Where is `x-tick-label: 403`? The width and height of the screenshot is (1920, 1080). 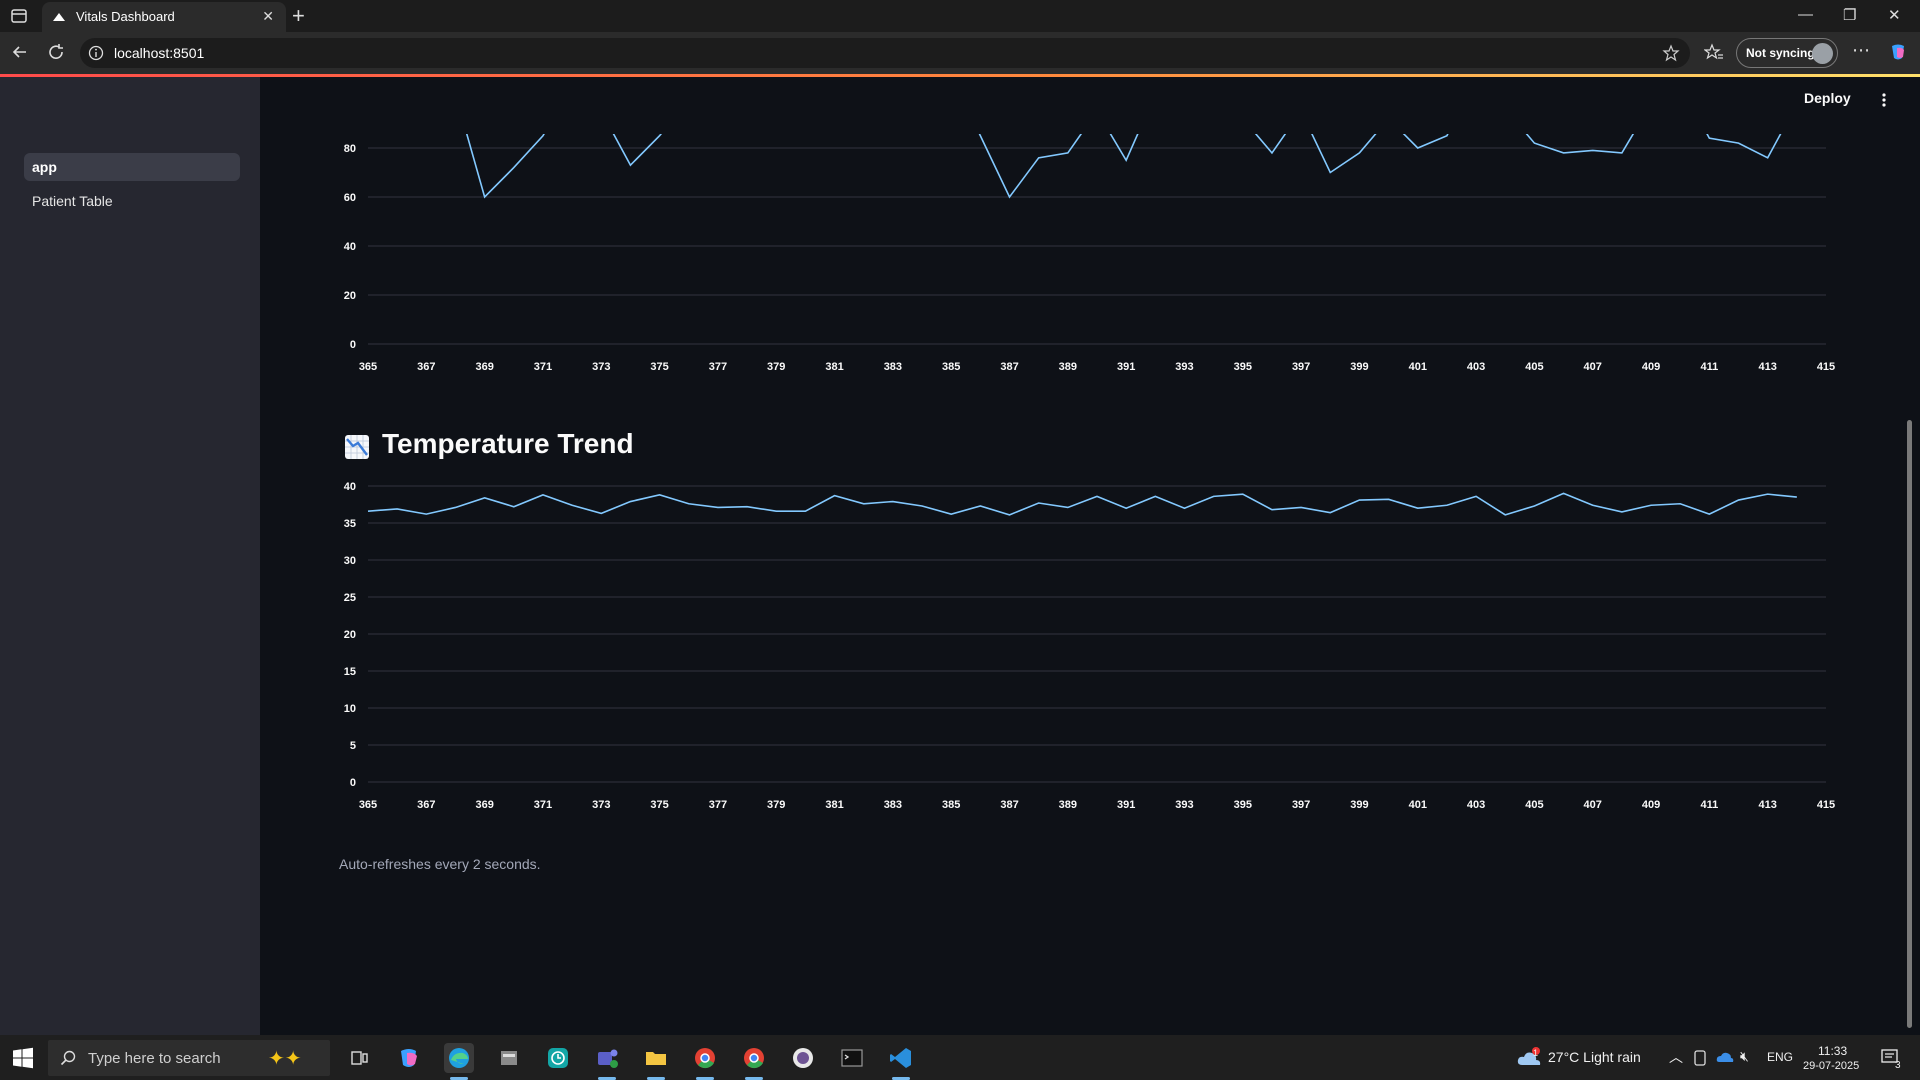
x-tick-label: 403 is located at coordinates (1476, 367).